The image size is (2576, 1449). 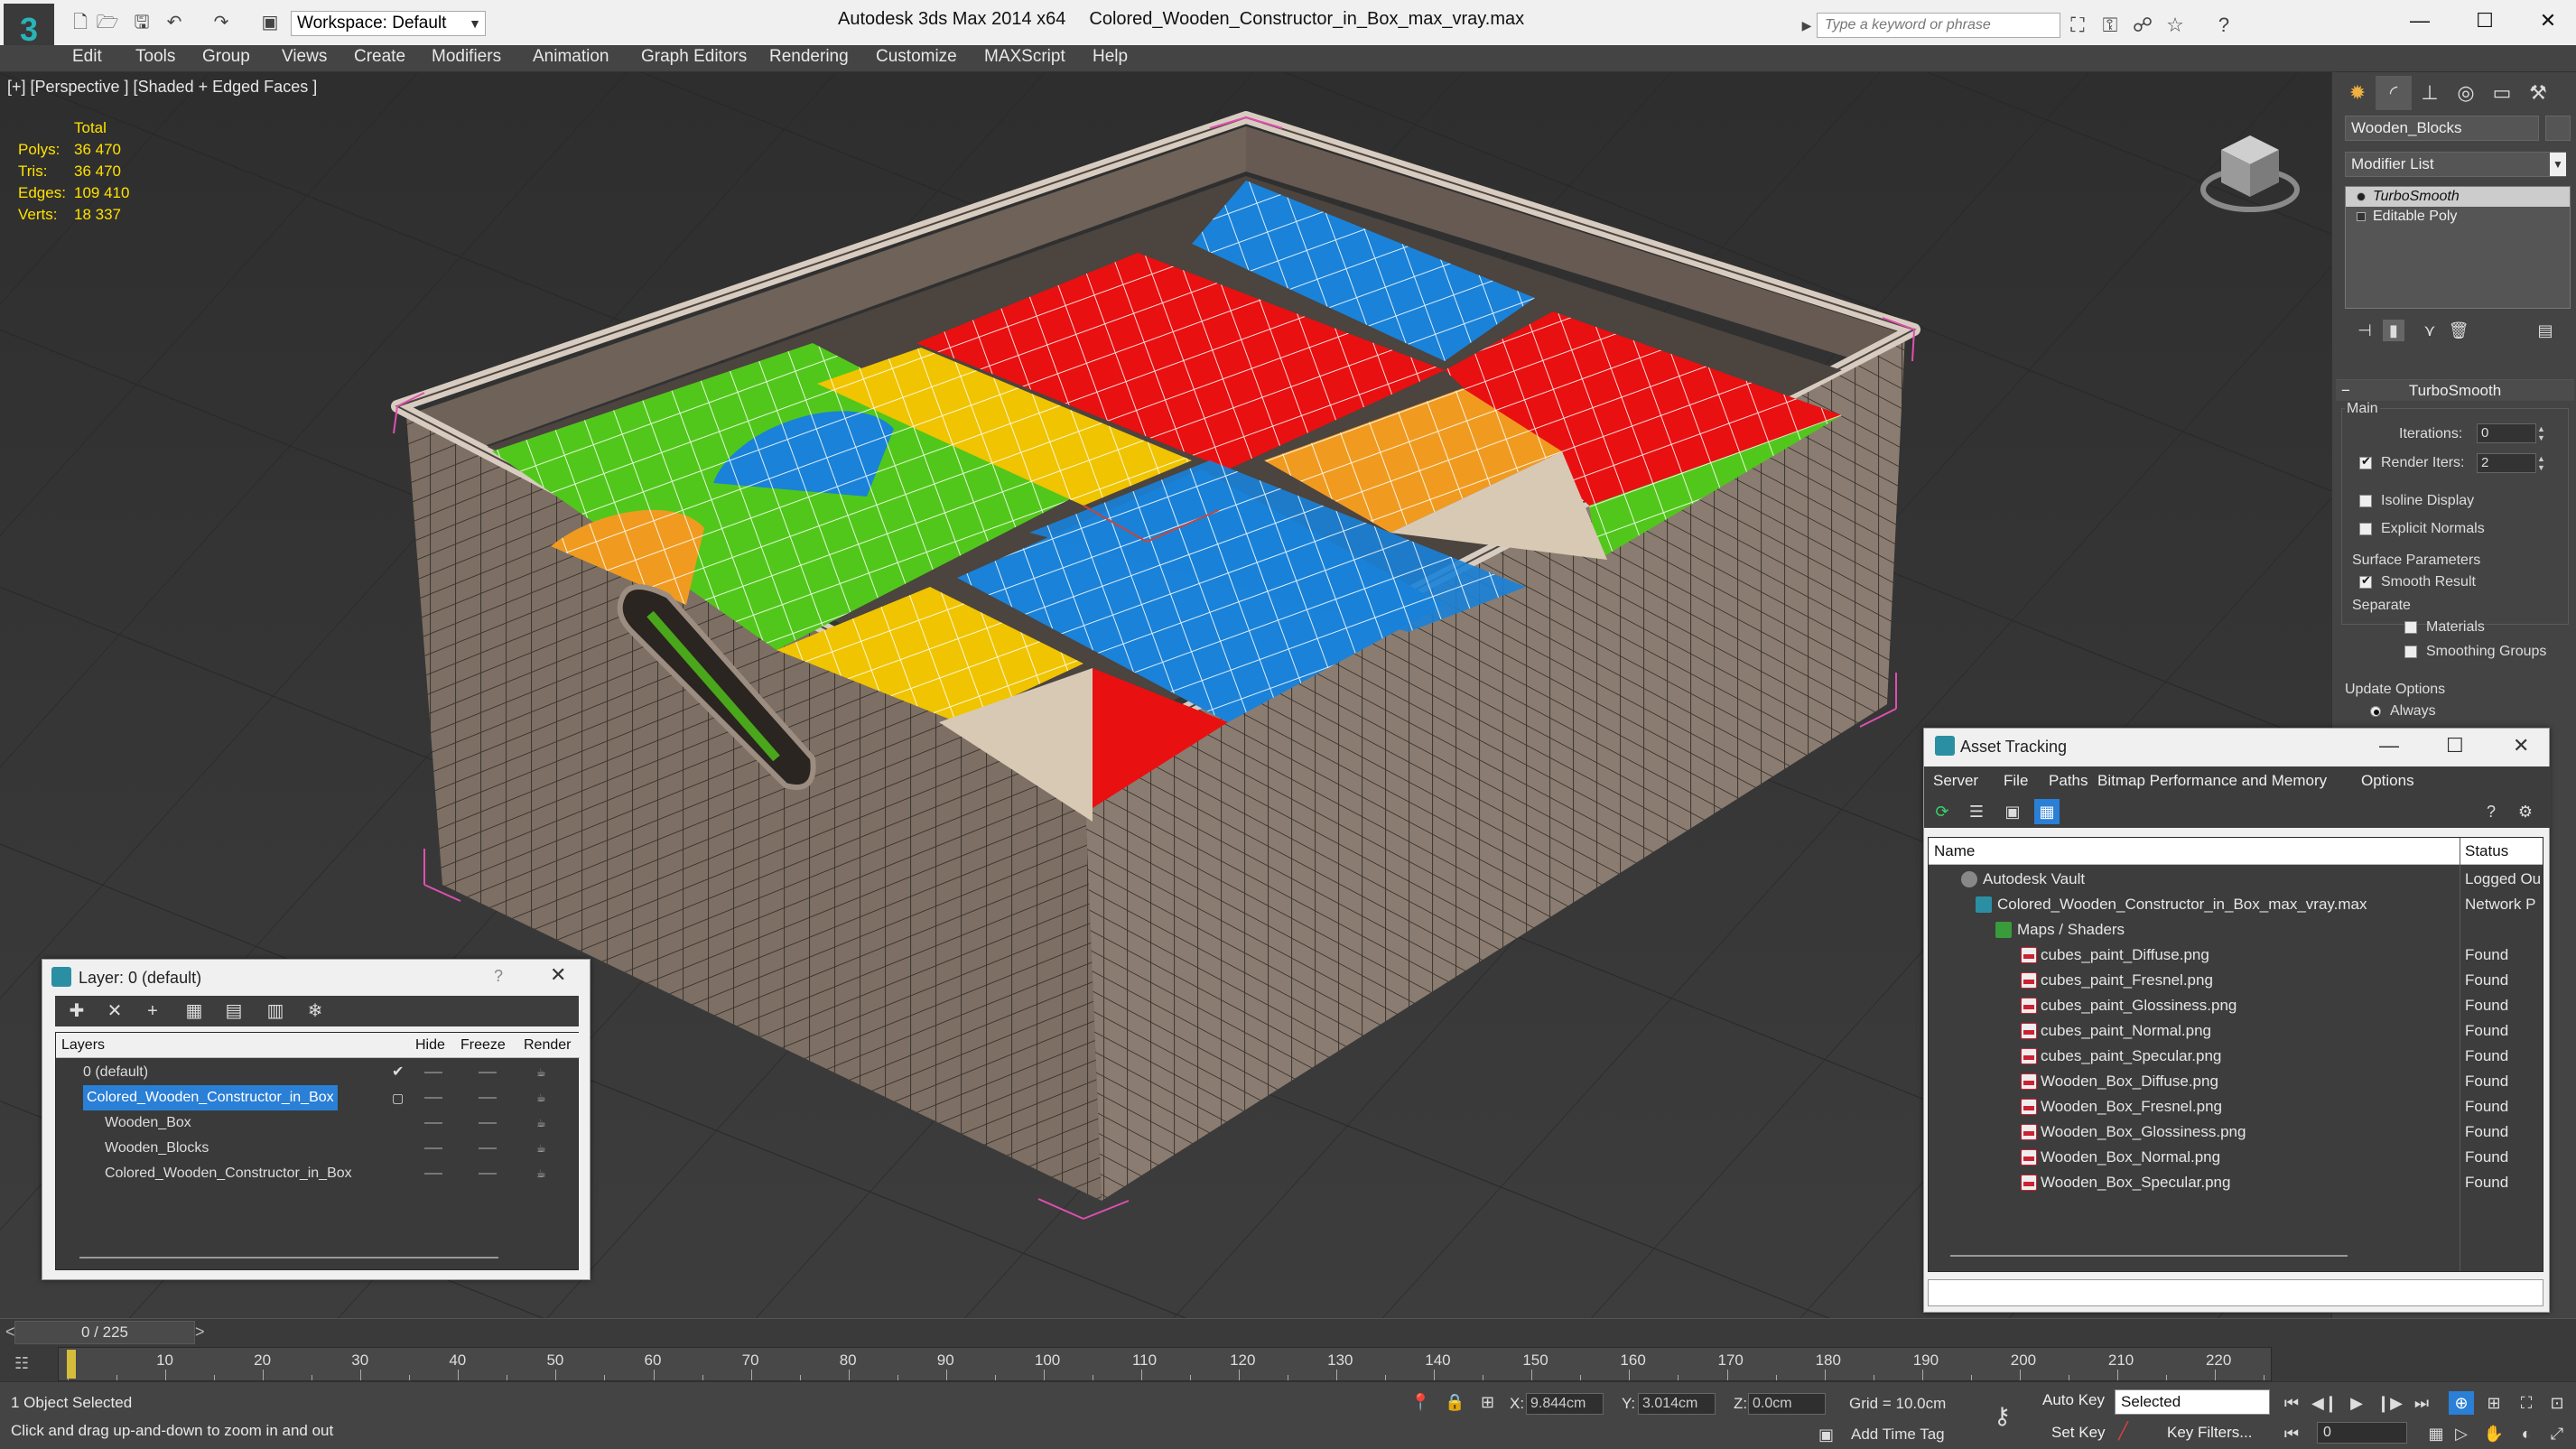 What do you see at coordinates (2236, 980) in the screenshot?
I see `asset-row: cubes_paint_Fresnel.png Found` at bounding box center [2236, 980].